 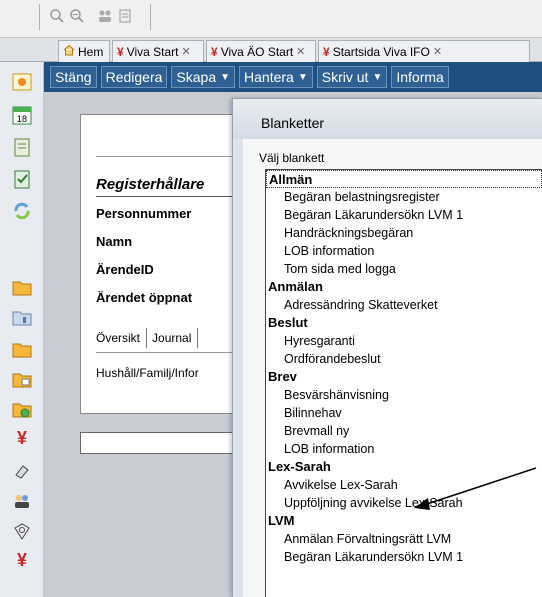 I want to click on tab-startsida-viva-ifo: ¥ Startsida Viva IFO ✕, so click(x=424, y=51).